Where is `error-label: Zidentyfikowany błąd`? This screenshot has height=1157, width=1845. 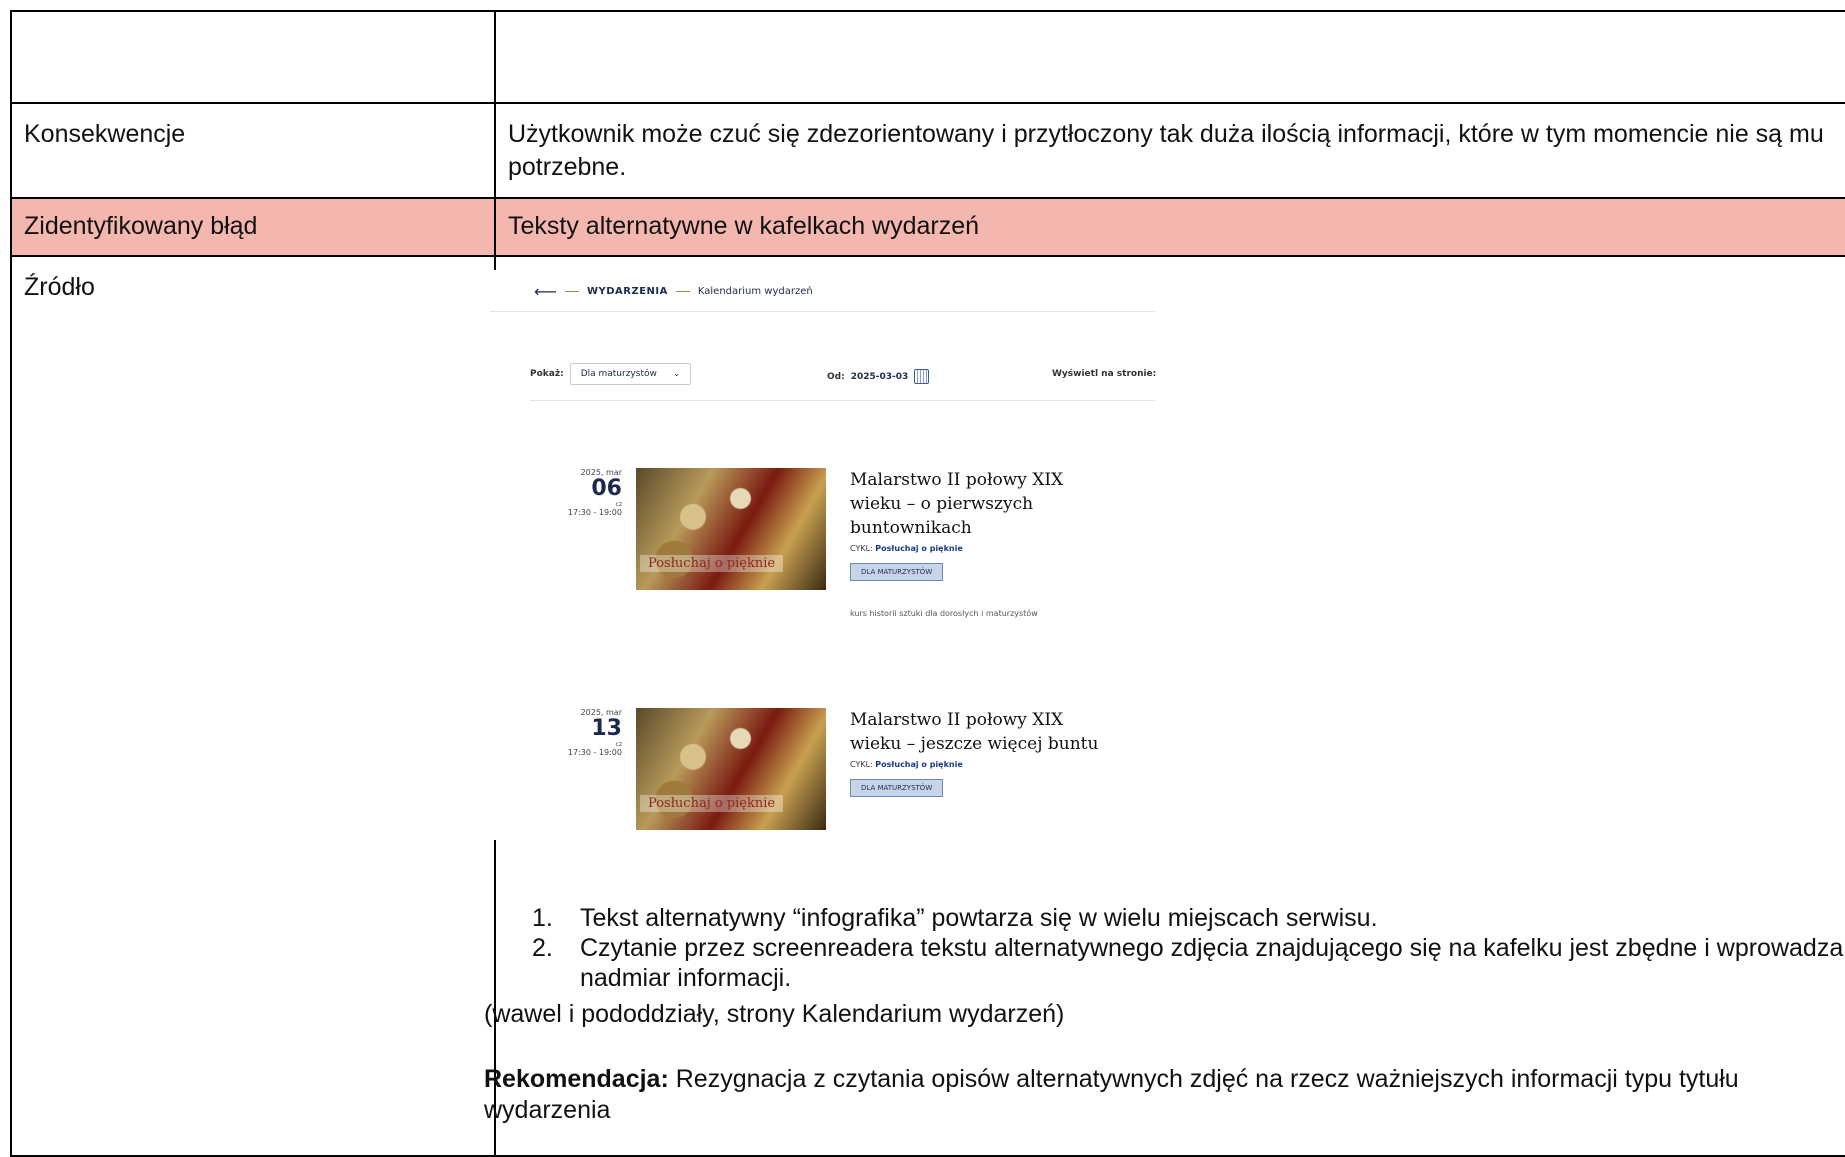 error-label: Zidentyfikowany błąd is located at coordinates (253, 227).